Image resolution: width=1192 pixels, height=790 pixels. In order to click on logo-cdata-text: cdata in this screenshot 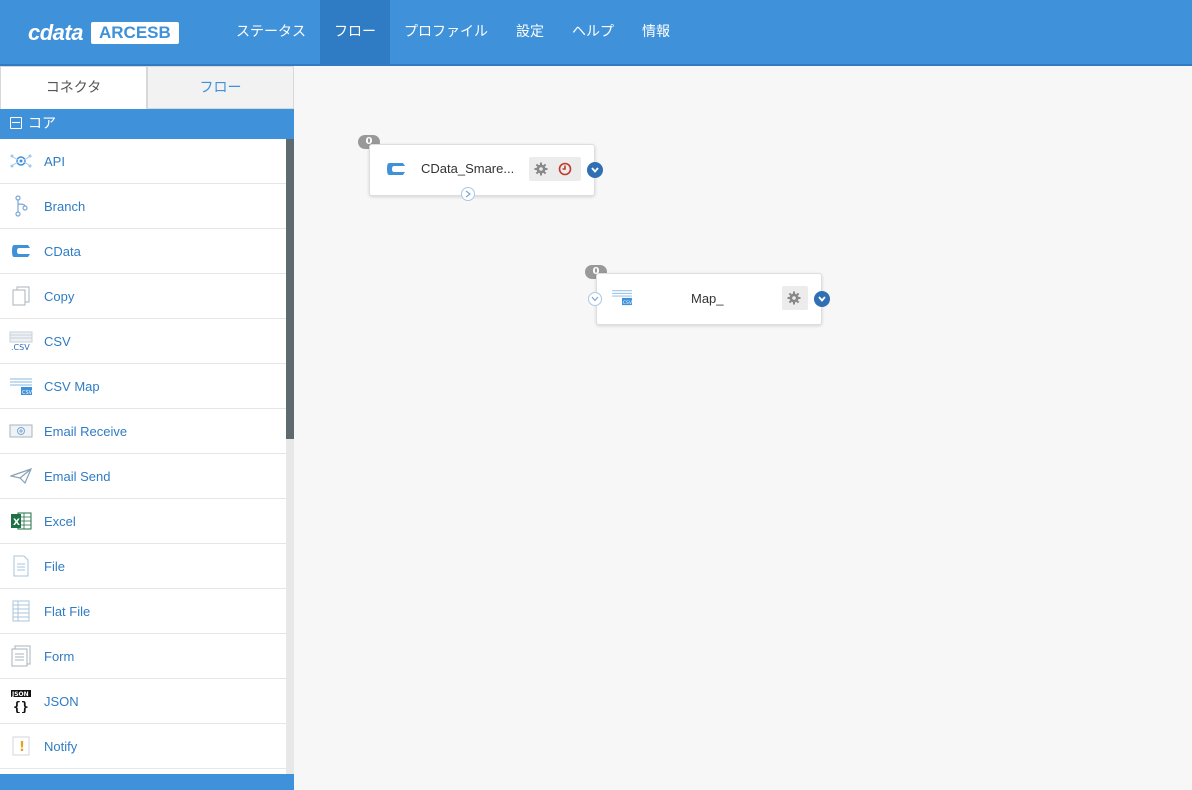, I will do `click(55, 32)`.